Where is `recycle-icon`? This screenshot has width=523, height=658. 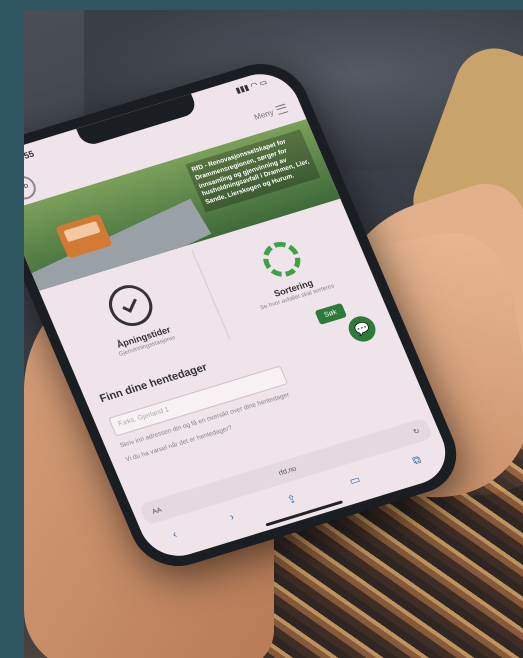
recycle-icon is located at coordinates (281, 259).